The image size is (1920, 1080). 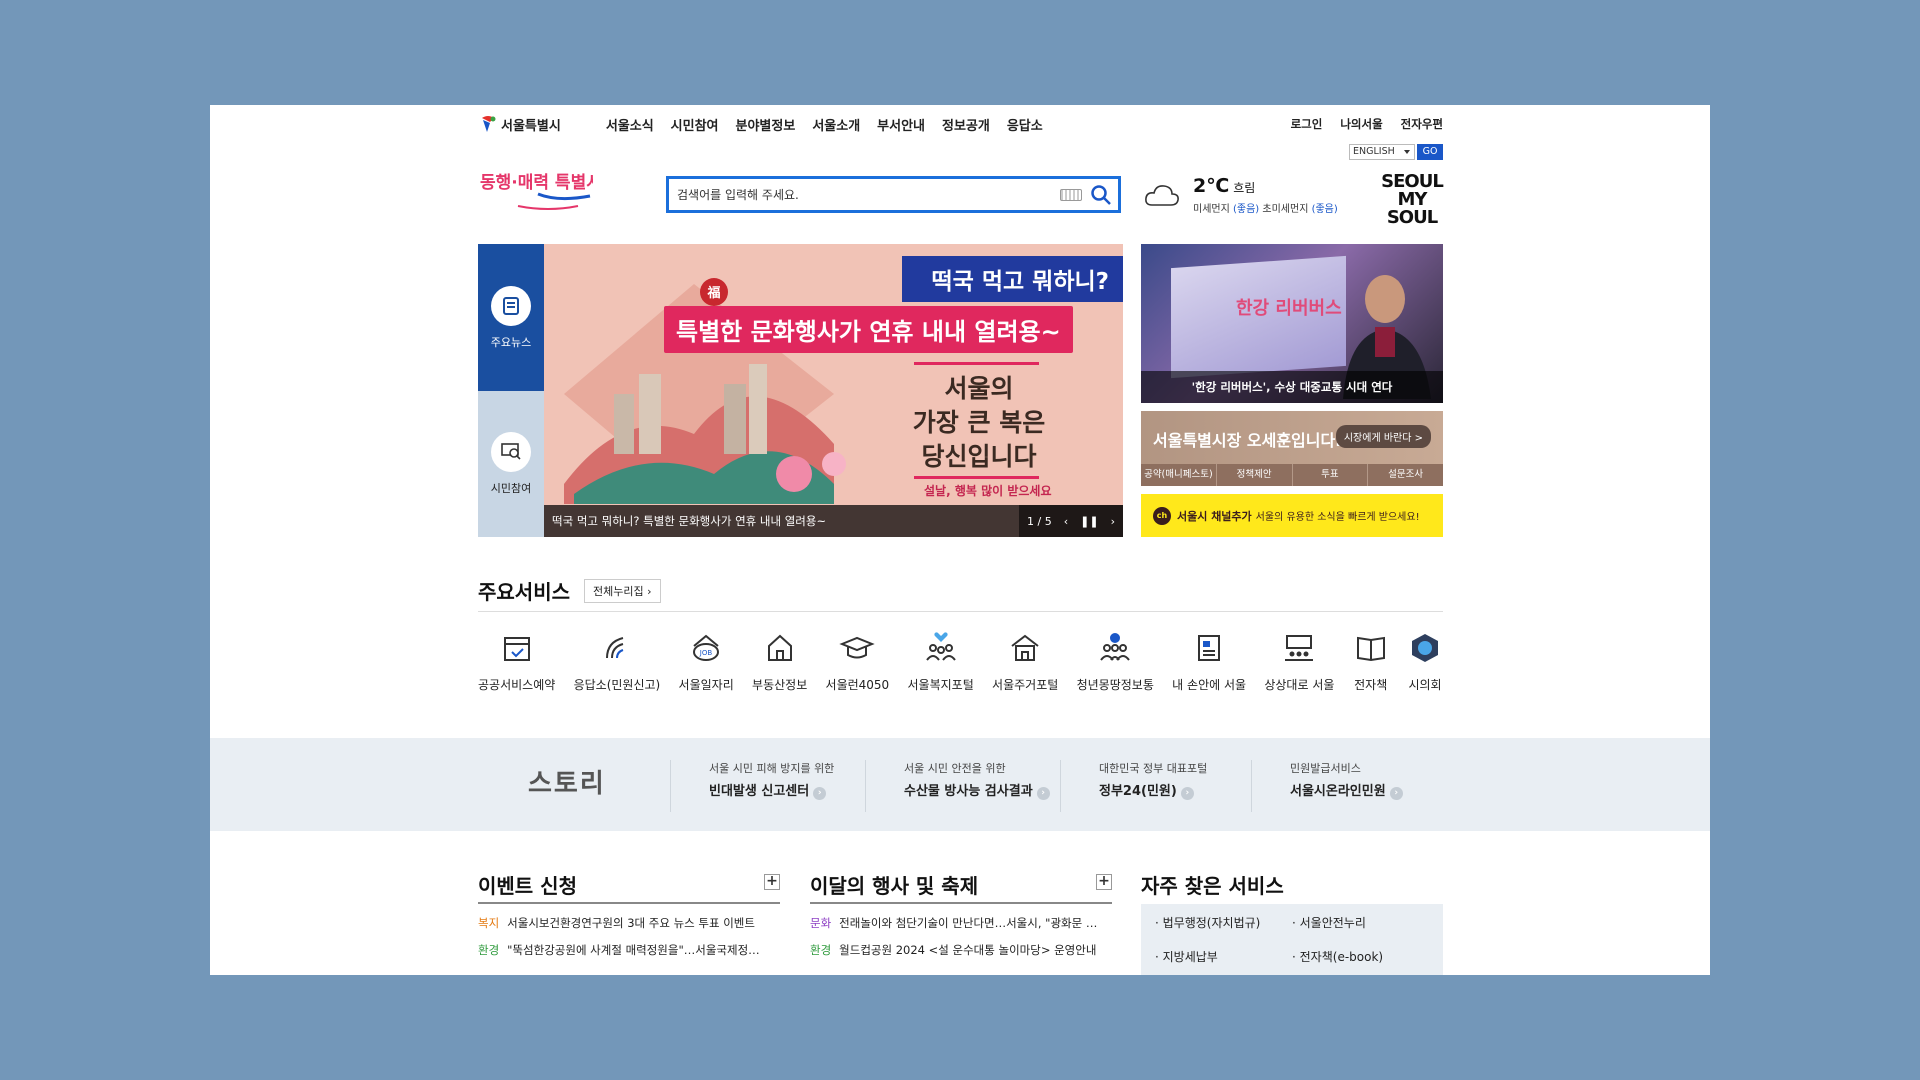 I want to click on frequent-item-text: 전자책(e-book), so click(x=1341, y=957).